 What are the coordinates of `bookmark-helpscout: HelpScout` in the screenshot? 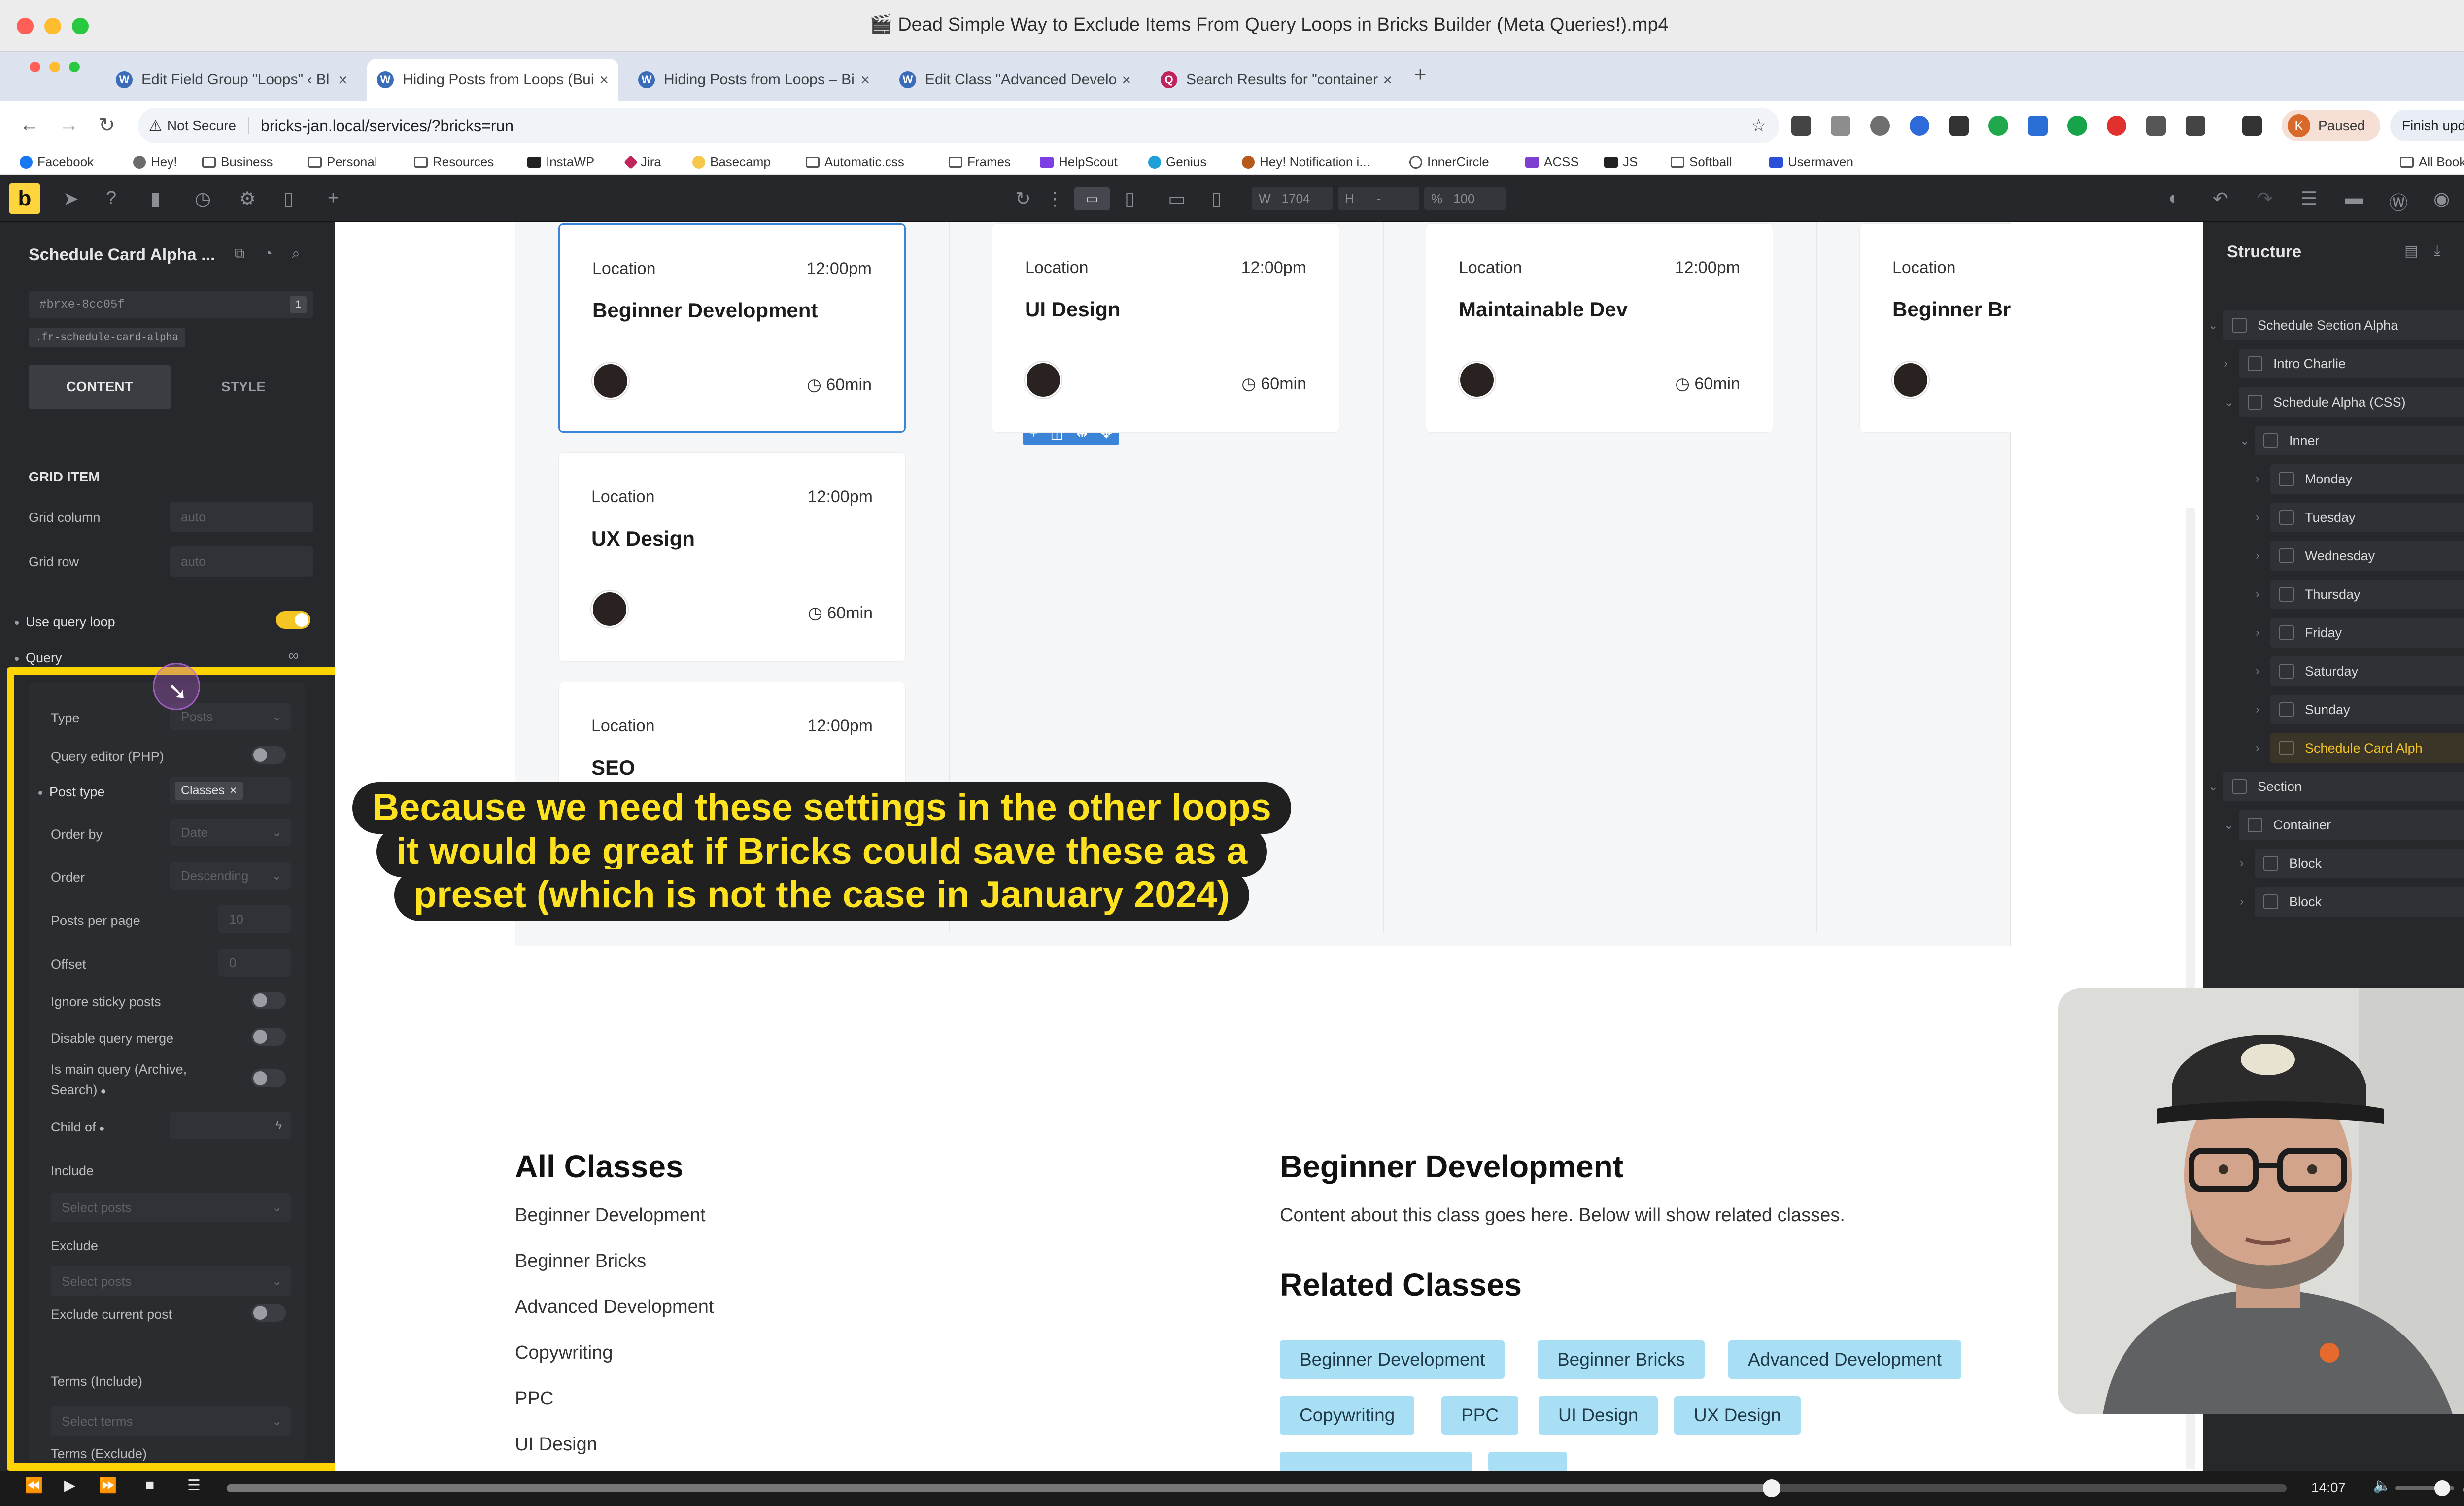 It's located at (1079, 162).